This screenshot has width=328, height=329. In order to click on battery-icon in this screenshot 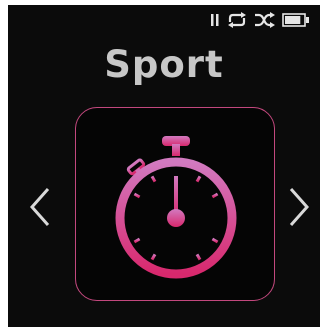, I will do `click(296, 20)`.